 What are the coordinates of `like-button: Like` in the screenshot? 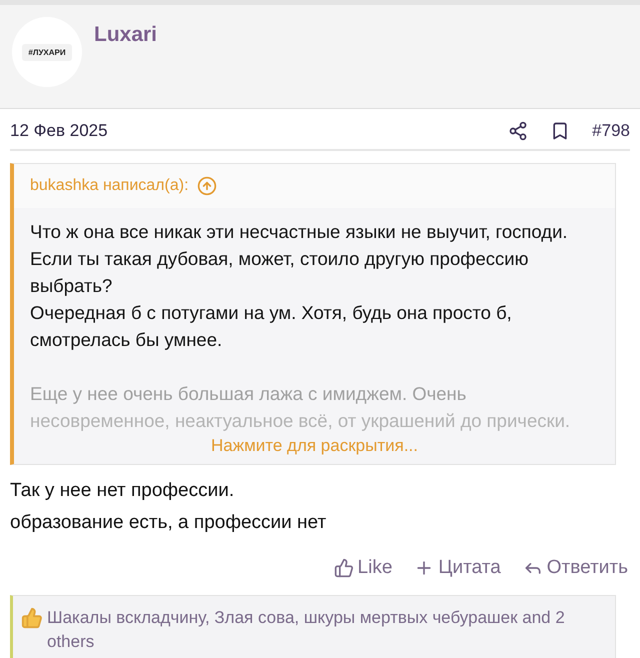 It's located at (363, 568).